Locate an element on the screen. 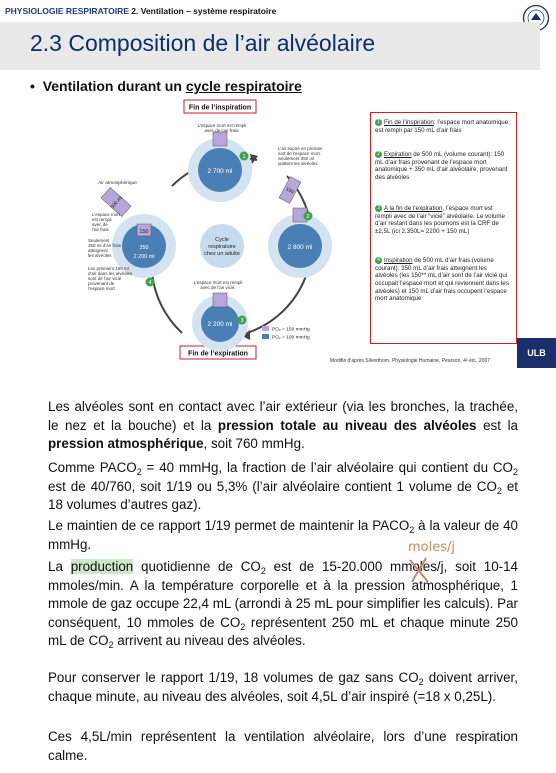  vol-right: 2 800 ml is located at coordinates (300, 247).